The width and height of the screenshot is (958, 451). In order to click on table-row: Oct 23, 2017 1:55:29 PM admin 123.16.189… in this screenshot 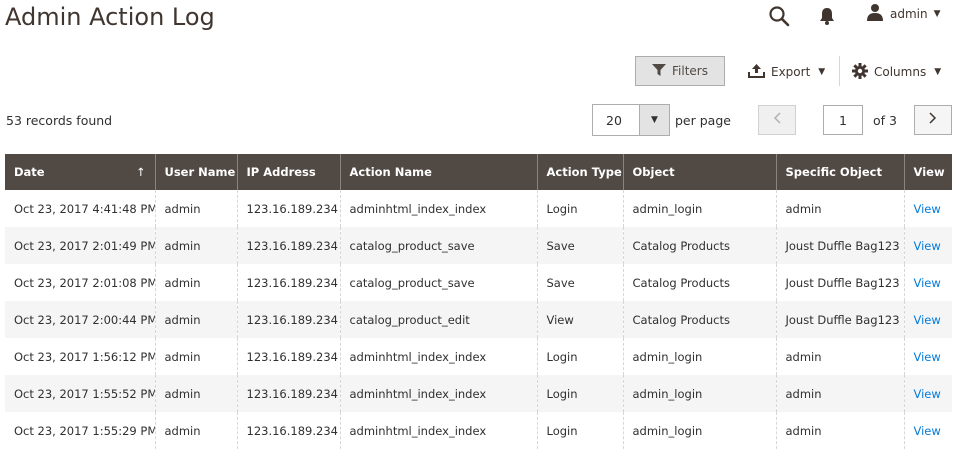, I will do `click(478, 430)`.